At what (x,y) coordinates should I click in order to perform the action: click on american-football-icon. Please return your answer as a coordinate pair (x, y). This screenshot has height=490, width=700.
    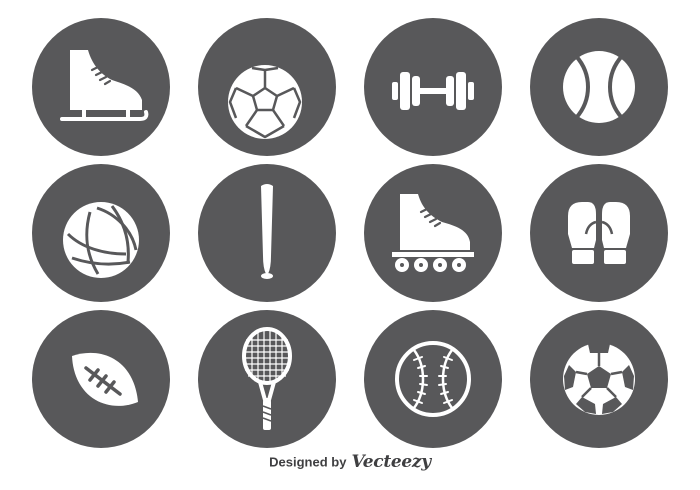
    Looking at the image, I should click on (101, 379).